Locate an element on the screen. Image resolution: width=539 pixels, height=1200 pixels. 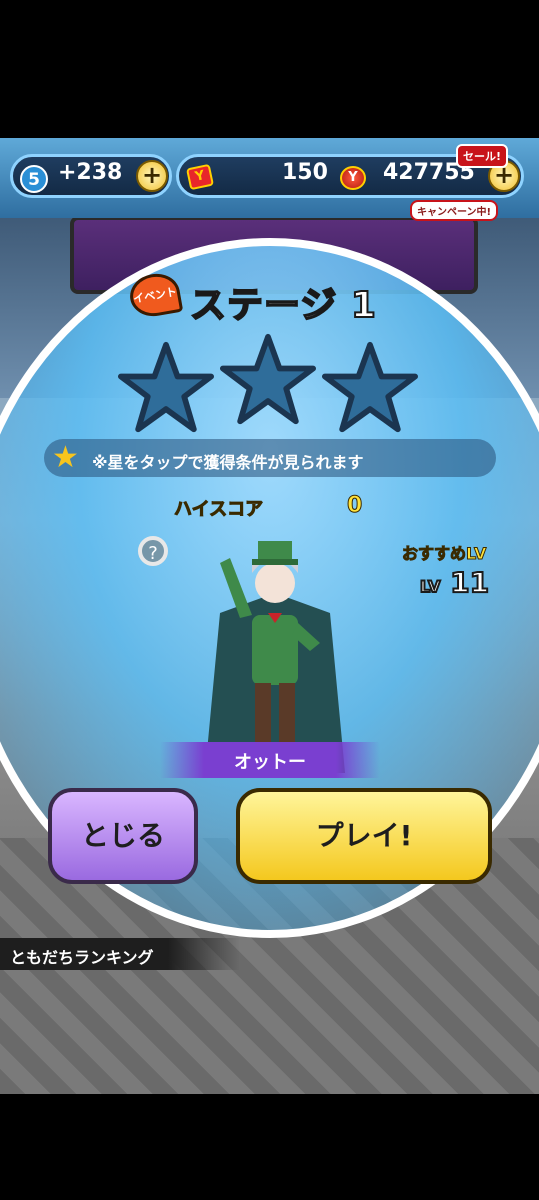
star-2-icon is located at coordinates (268, 380).